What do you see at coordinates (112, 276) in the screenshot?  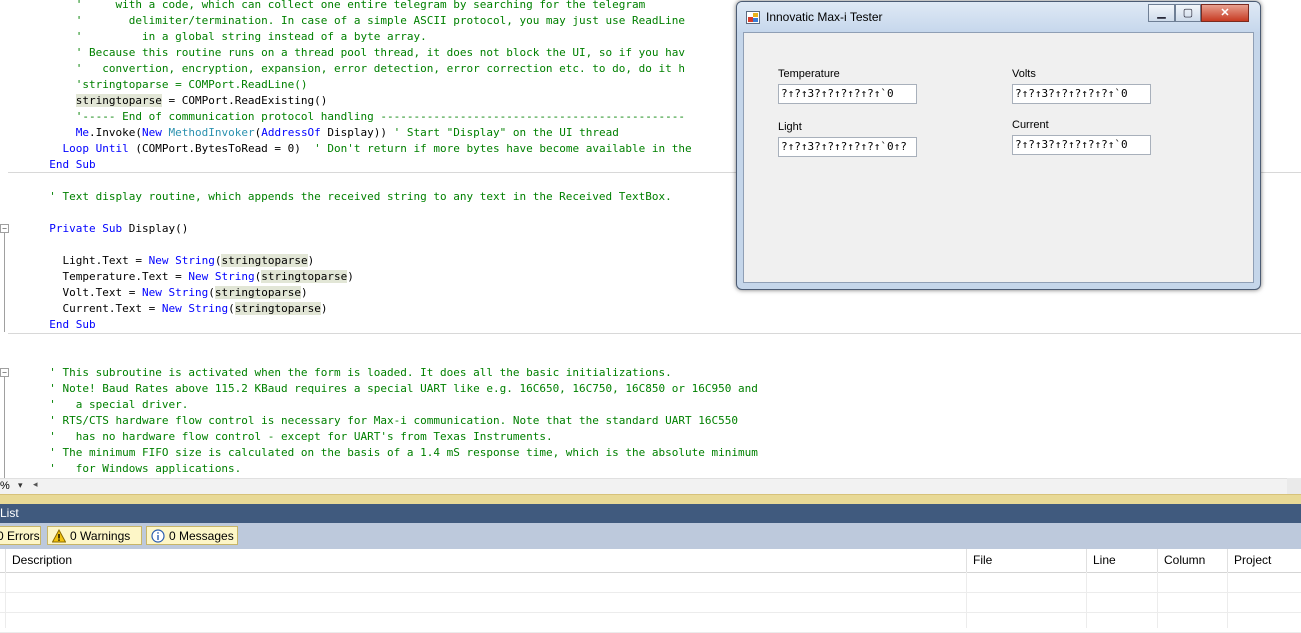 I see `code-token: Temperature.Text =` at bounding box center [112, 276].